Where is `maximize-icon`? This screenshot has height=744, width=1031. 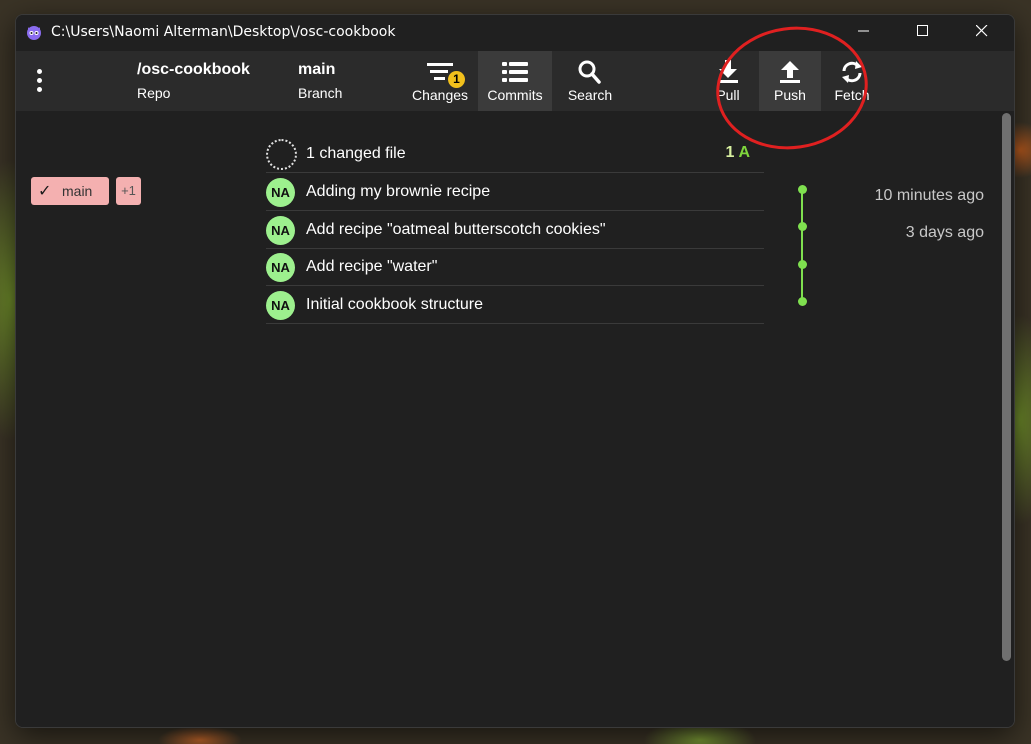
maximize-icon is located at coordinates (922, 30).